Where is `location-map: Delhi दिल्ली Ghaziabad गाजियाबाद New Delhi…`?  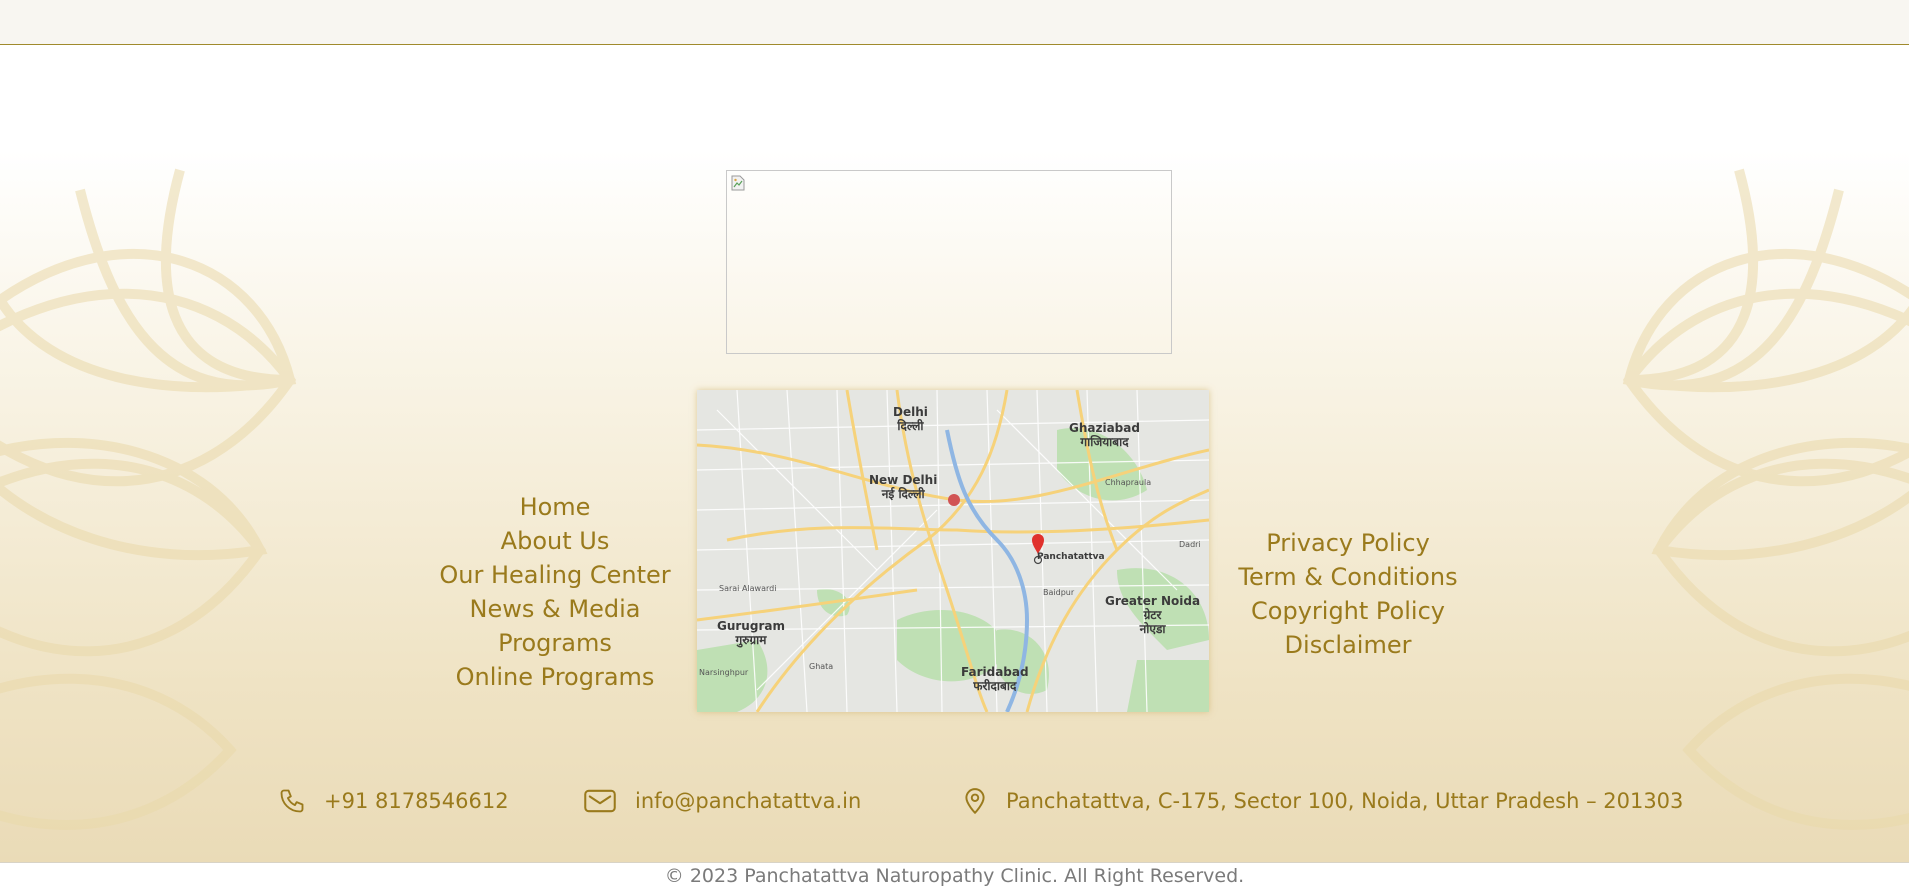
location-map: Delhi दिल्ली Ghaziabad गाजियाबाद New Delhi… is located at coordinates (953, 551).